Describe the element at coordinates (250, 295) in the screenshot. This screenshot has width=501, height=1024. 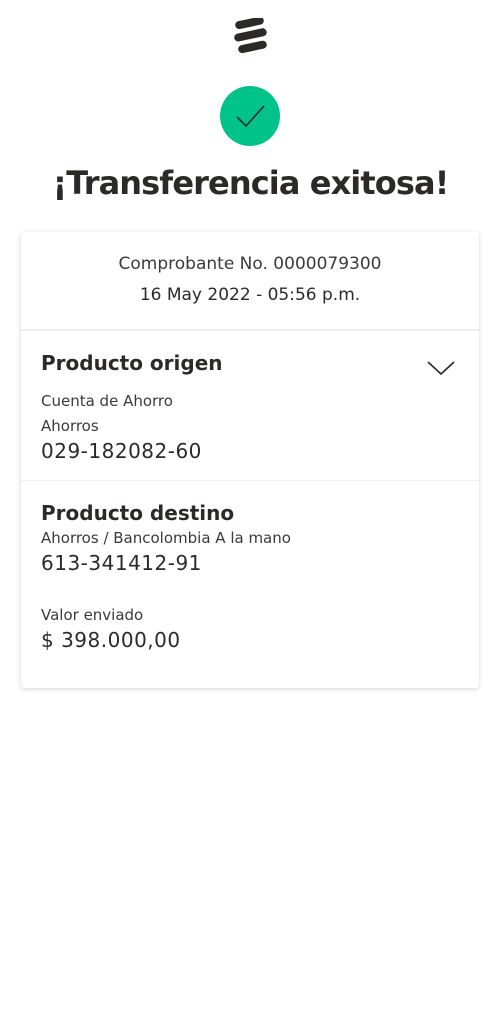
I see `receipt-date: 16 May 2022 - 05:56 p.m.` at that location.